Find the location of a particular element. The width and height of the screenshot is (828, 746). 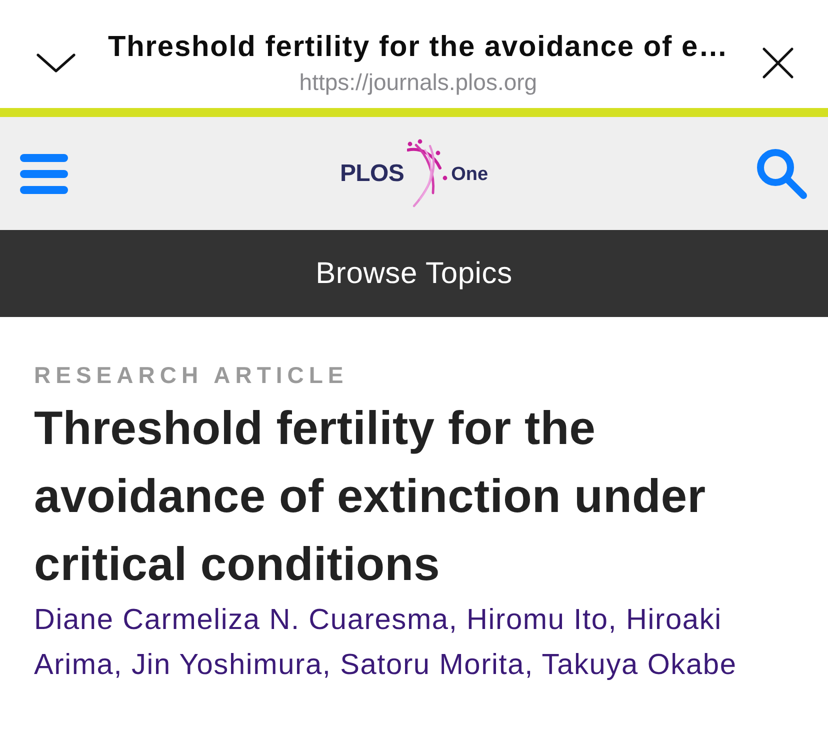

menu-icon is located at coordinates (44, 174).